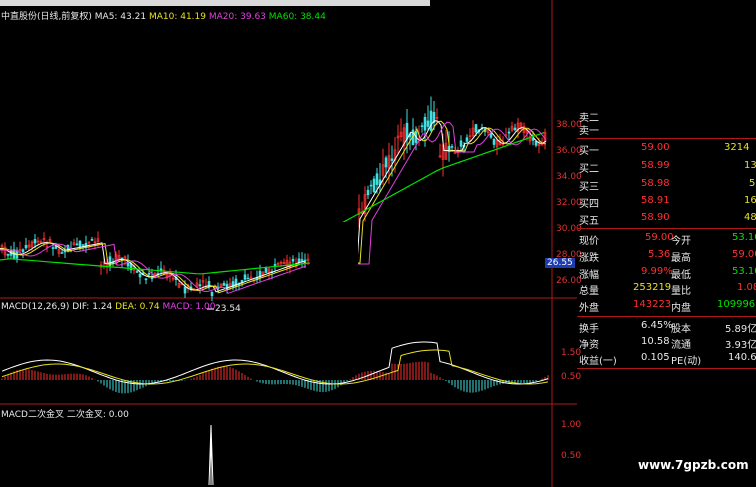 The width and height of the screenshot is (756, 487). What do you see at coordinates (655, 183) in the screenshot?
I see `buy-price: 58.98` at bounding box center [655, 183].